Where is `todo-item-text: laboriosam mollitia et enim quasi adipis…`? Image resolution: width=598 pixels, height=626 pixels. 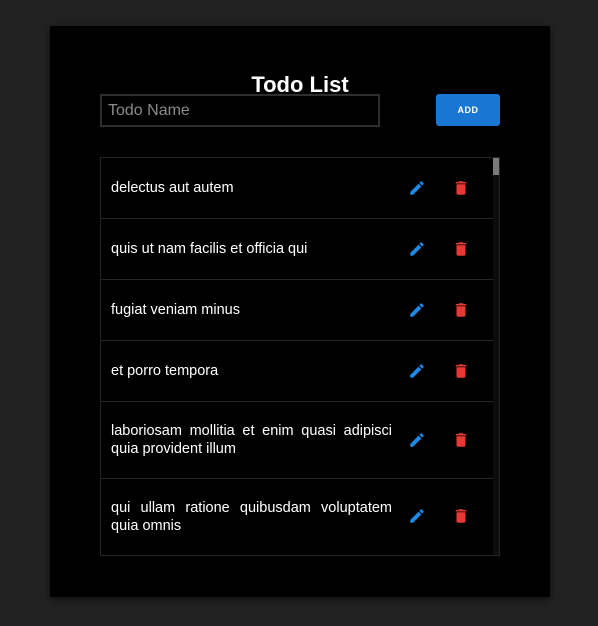 todo-item-text: laboriosam mollitia et enim quasi adipis… is located at coordinates (251, 440).